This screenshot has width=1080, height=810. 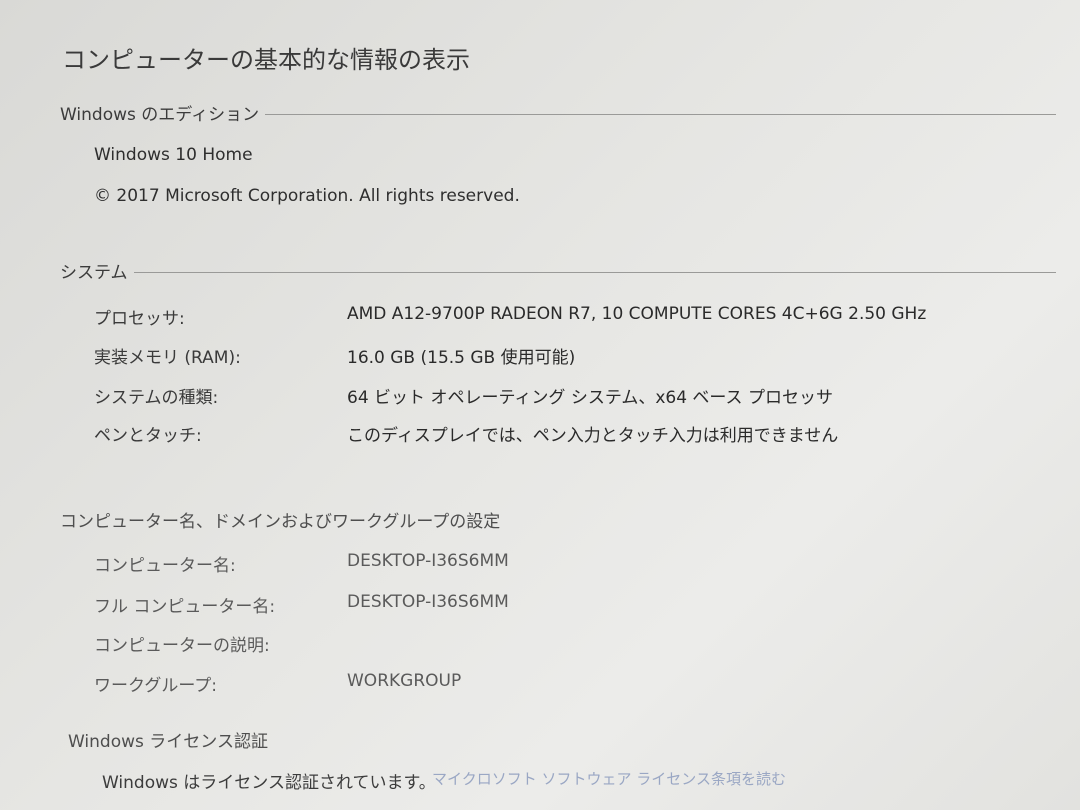 I want to click on license-terms-link: マイクロソフト ソフトウェア ライセンス条項を読む, so click(x=609, y=778).